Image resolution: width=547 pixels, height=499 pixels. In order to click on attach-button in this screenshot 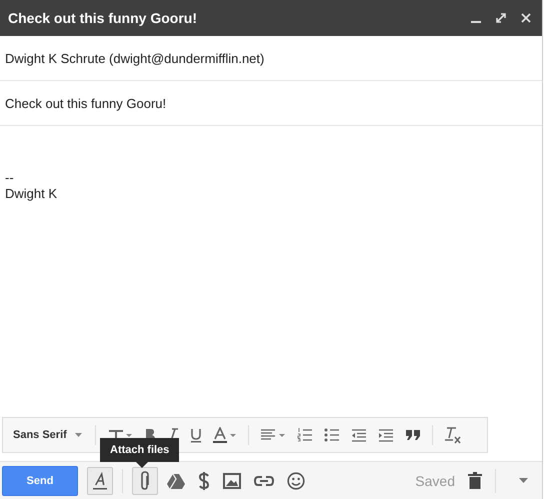, I will do `click(145, 480)`.